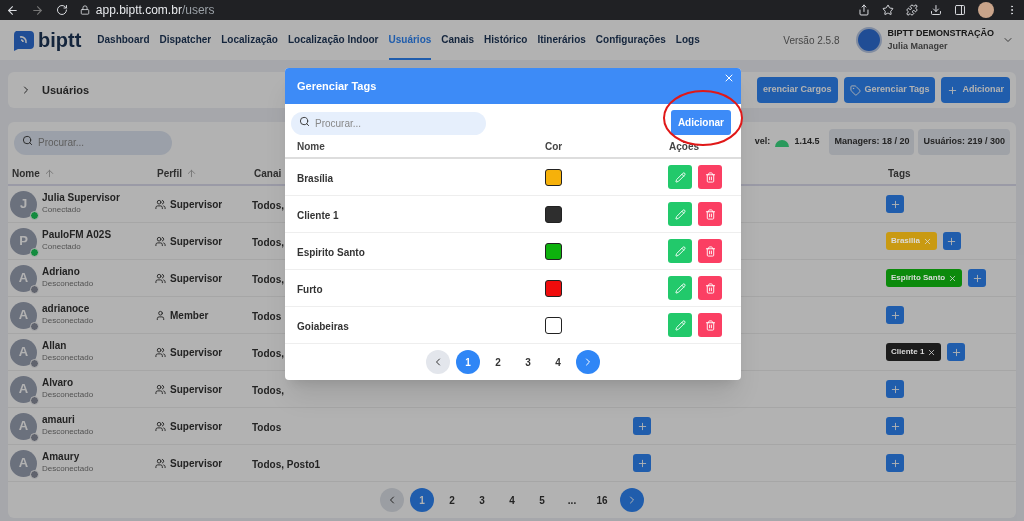  I want to click on page-button: 5, so click(542, 500).